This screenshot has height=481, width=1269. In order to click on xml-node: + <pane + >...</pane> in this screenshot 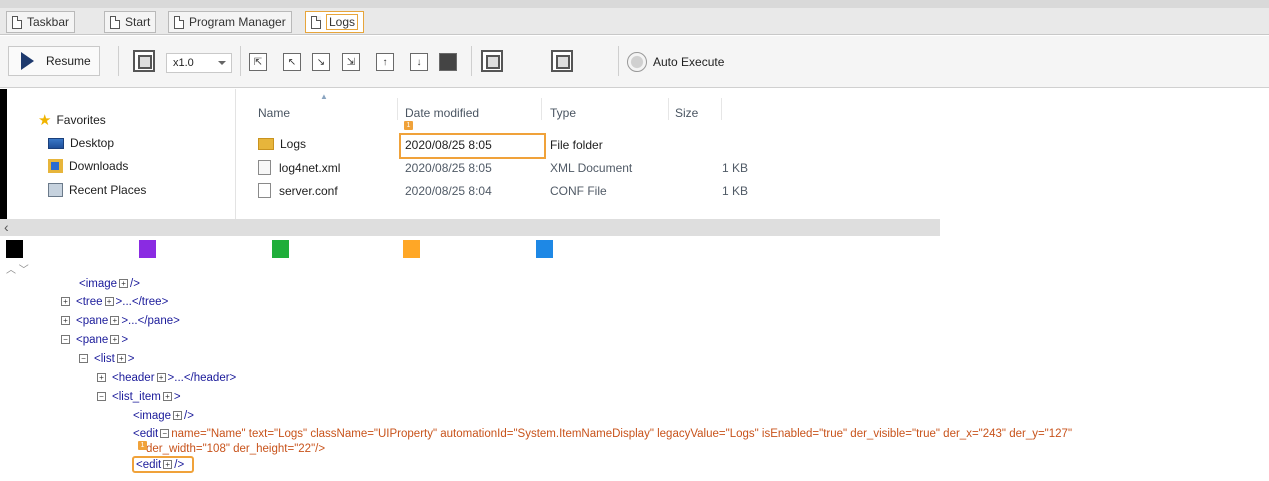, I will do `click(120, 320)`.